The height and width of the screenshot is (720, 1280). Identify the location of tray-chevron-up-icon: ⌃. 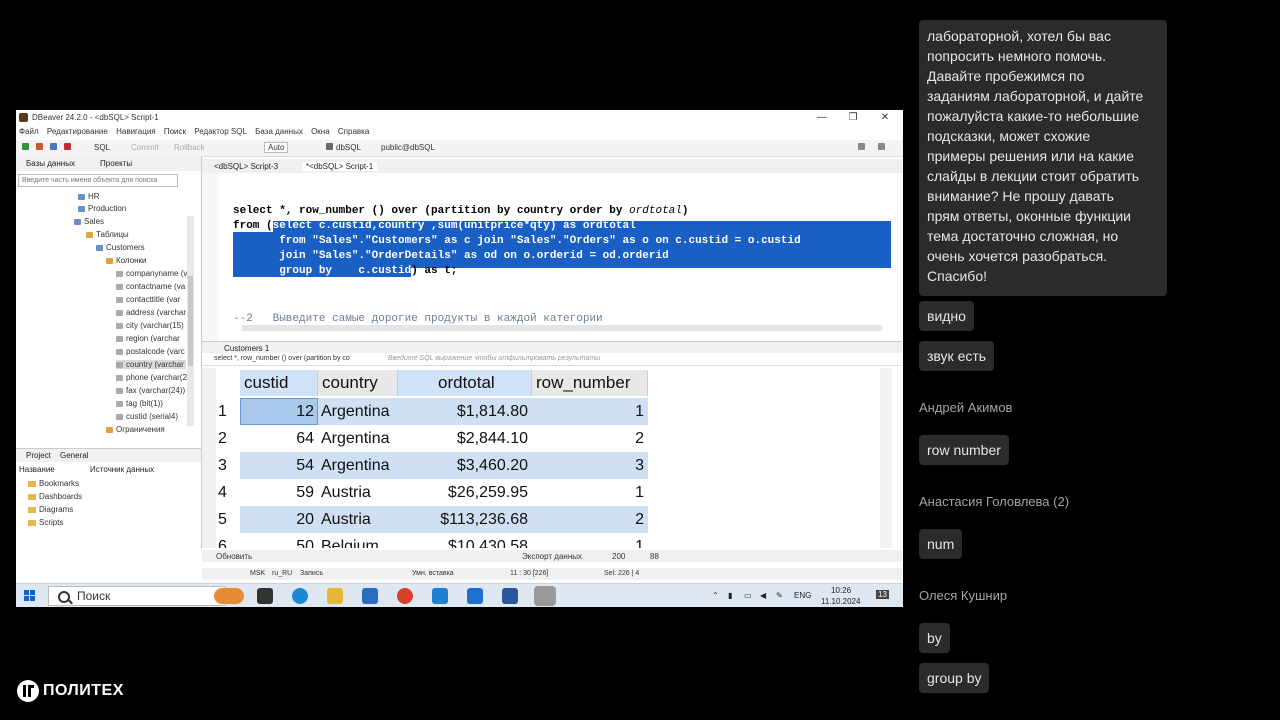
(715, 595).